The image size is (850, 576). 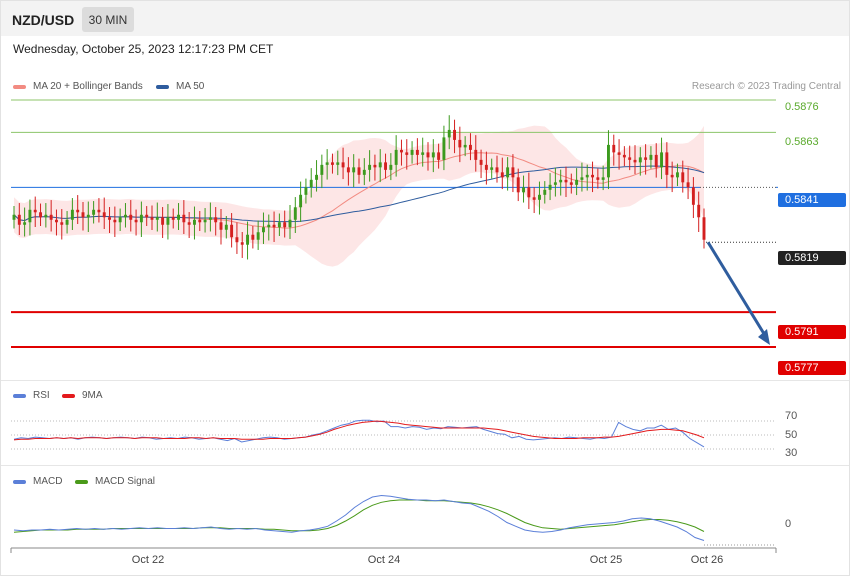 I want to click on level-label-2: 0.5841, so click(x=812, y=200).